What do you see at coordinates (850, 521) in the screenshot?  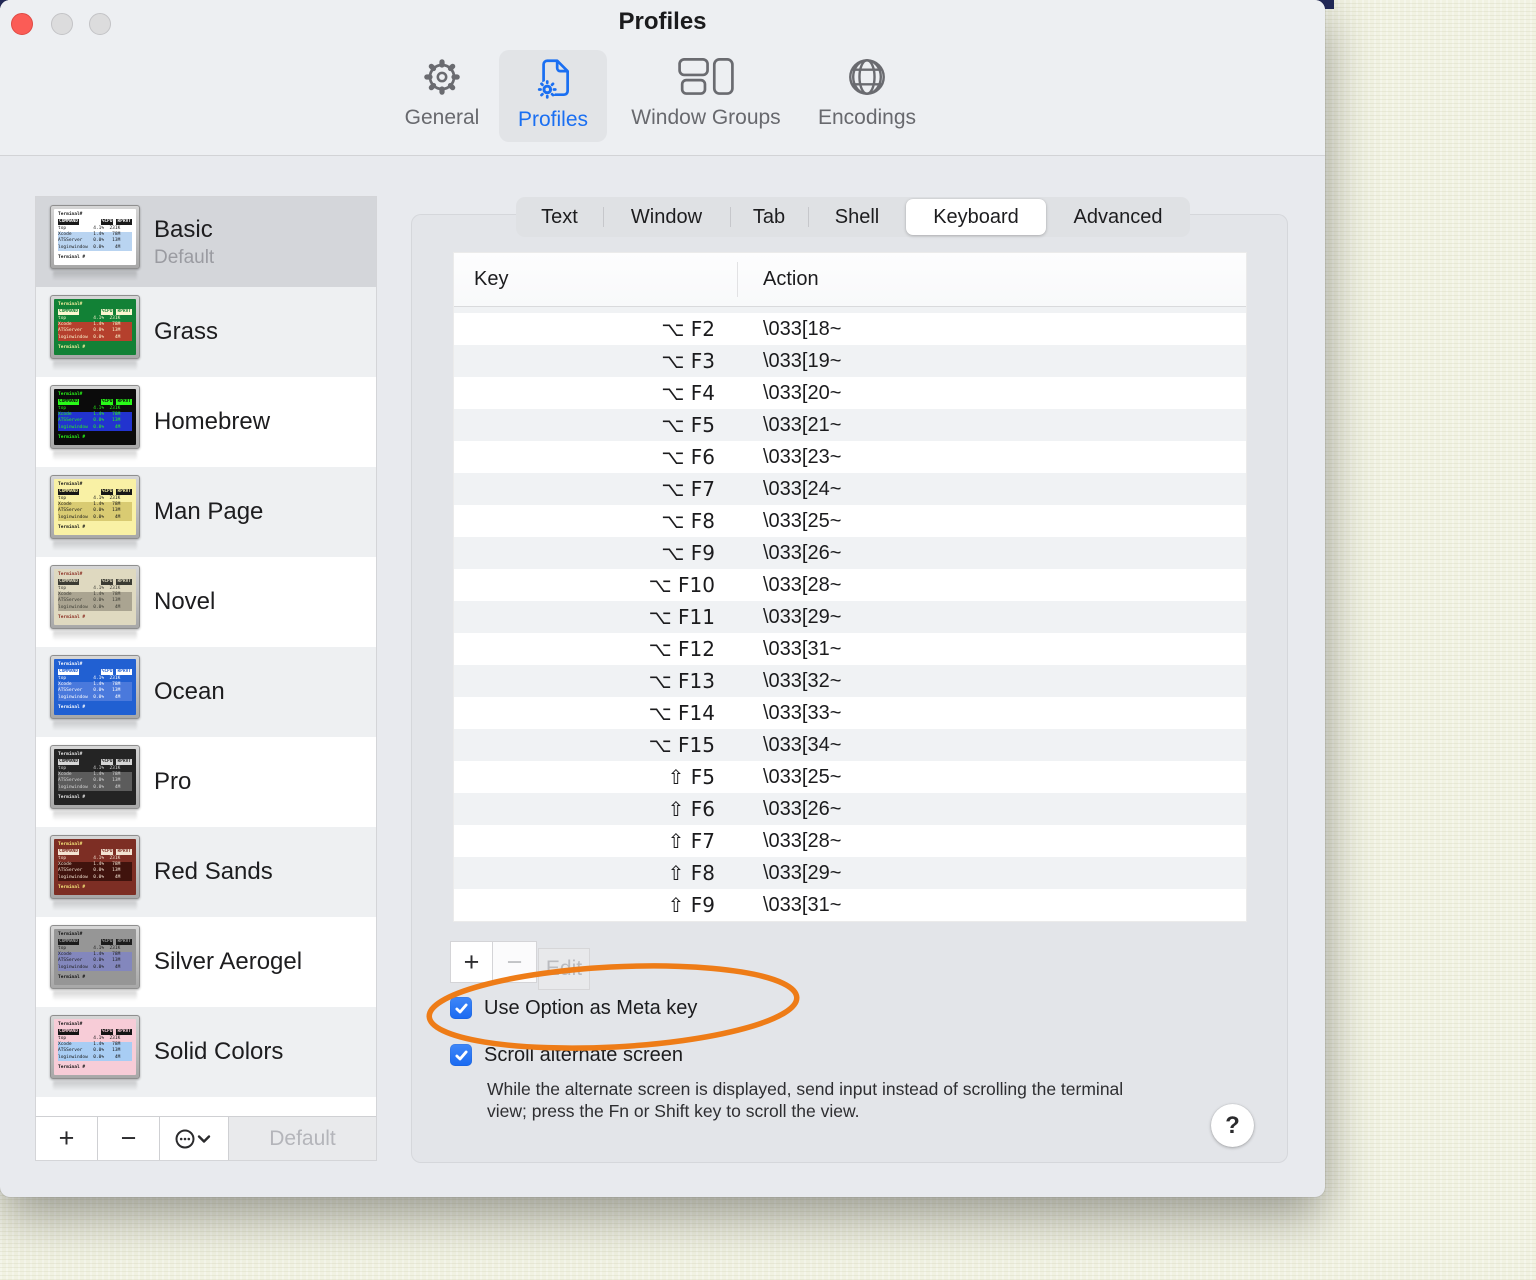 I see `table-row: ⌥ F8 \033[25~` at bounding box center [850, 521].